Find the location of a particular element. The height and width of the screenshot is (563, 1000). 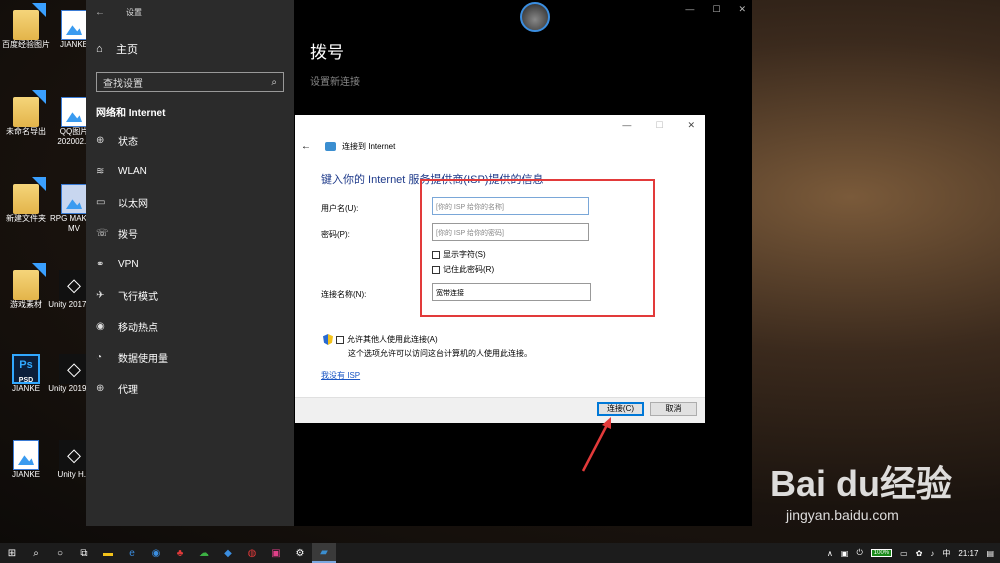

sidebar-item-globe: ⊕ 状态 is located at coordinates (190, 140).